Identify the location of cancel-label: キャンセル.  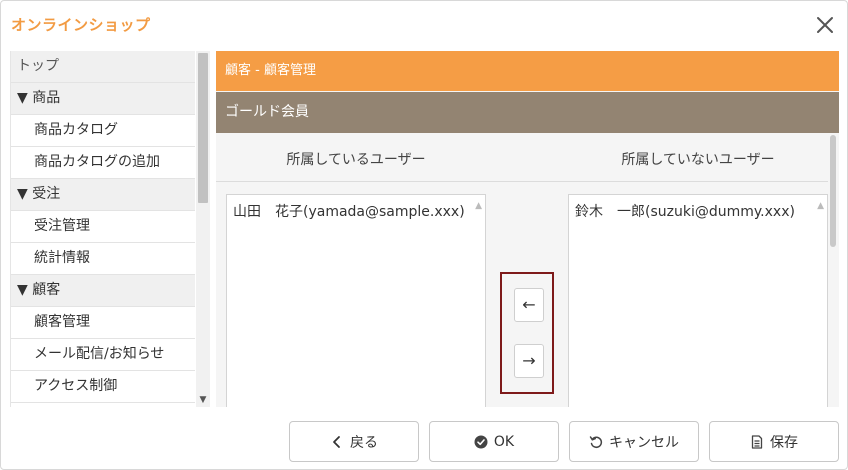
(644, 442).